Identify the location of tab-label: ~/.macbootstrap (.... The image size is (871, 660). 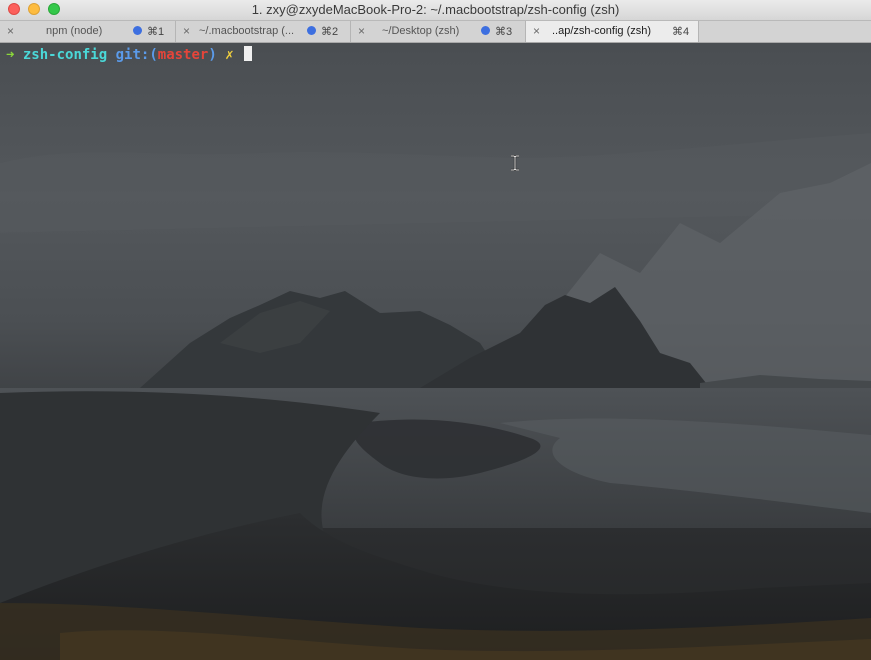
(247, 31).